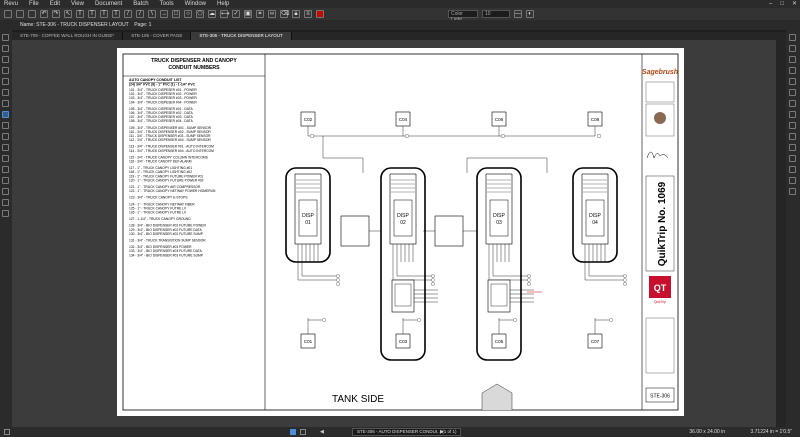 Image resolution: width=800 pixels, height=437 pixels. What do you see at coordinates (55, 4) in the screenshot?
I see `menu-item-edit: Edit` at bounding box center [55, 4].